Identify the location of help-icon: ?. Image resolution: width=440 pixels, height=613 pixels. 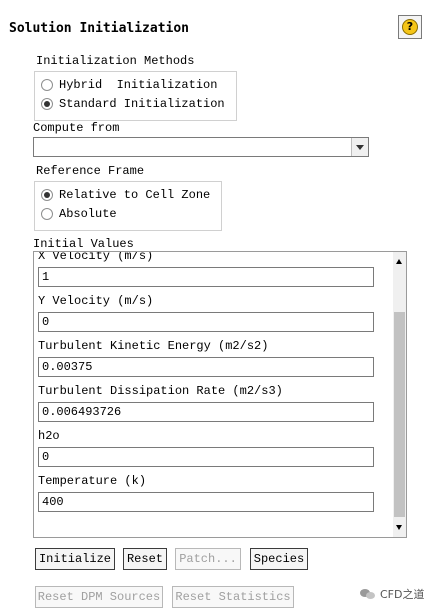
(410, 27).